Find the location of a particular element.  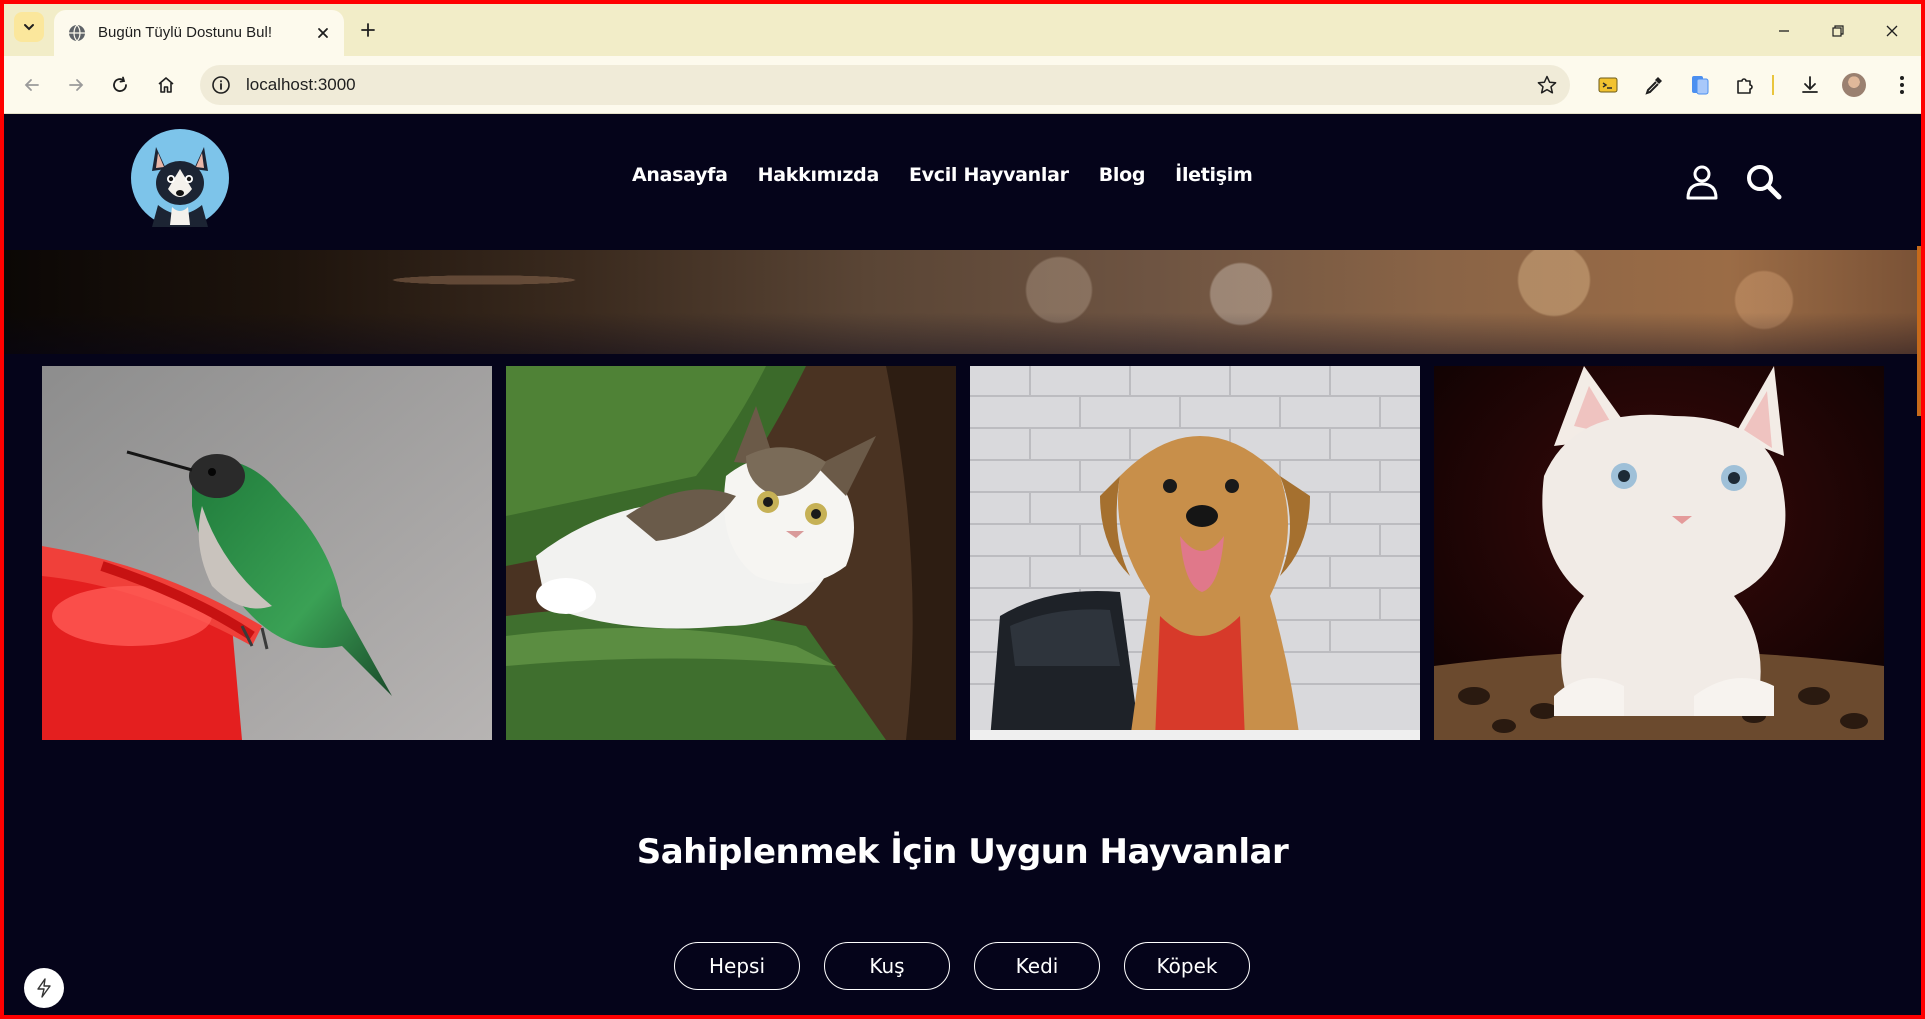

download-icon is located at coordinates (1810, 84).